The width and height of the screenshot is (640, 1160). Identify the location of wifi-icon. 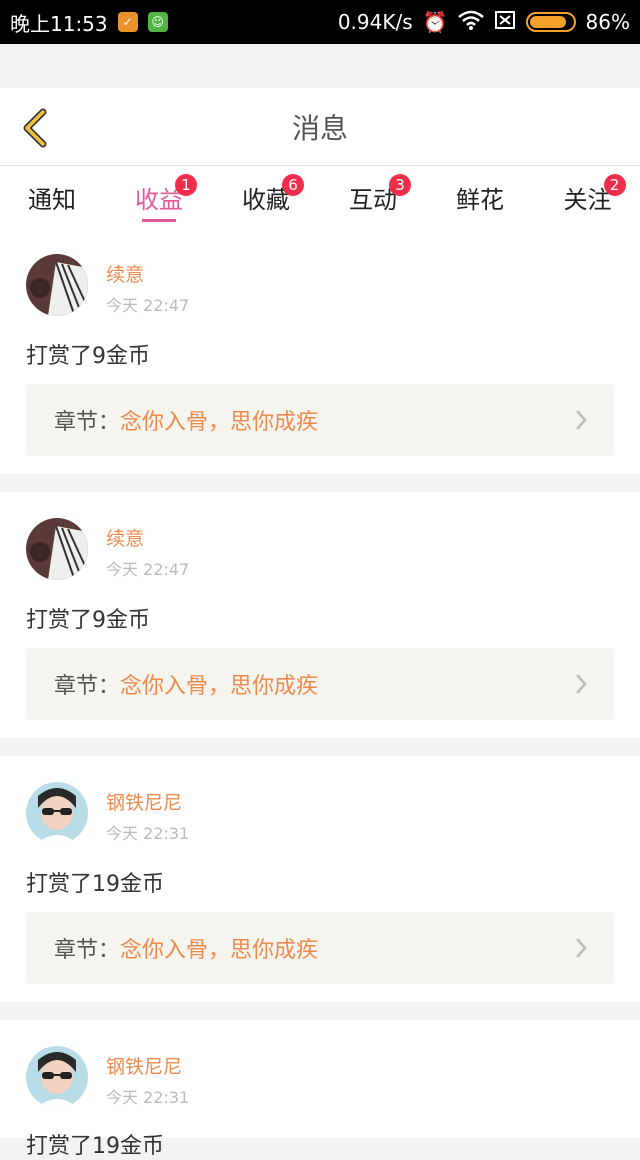
(470, 22).